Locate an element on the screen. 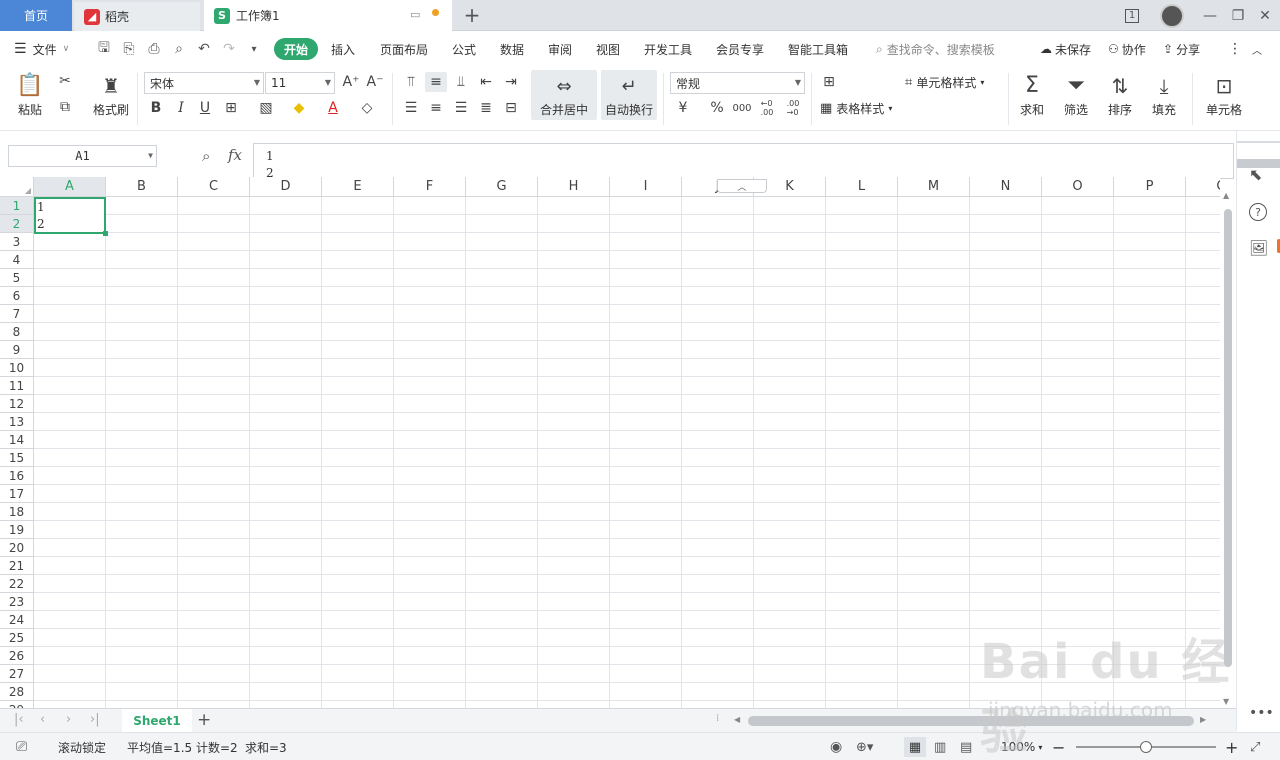 This screenshot has height=760, width=1280. monitor-icon: ▭ is located at coordinates (415, 14).